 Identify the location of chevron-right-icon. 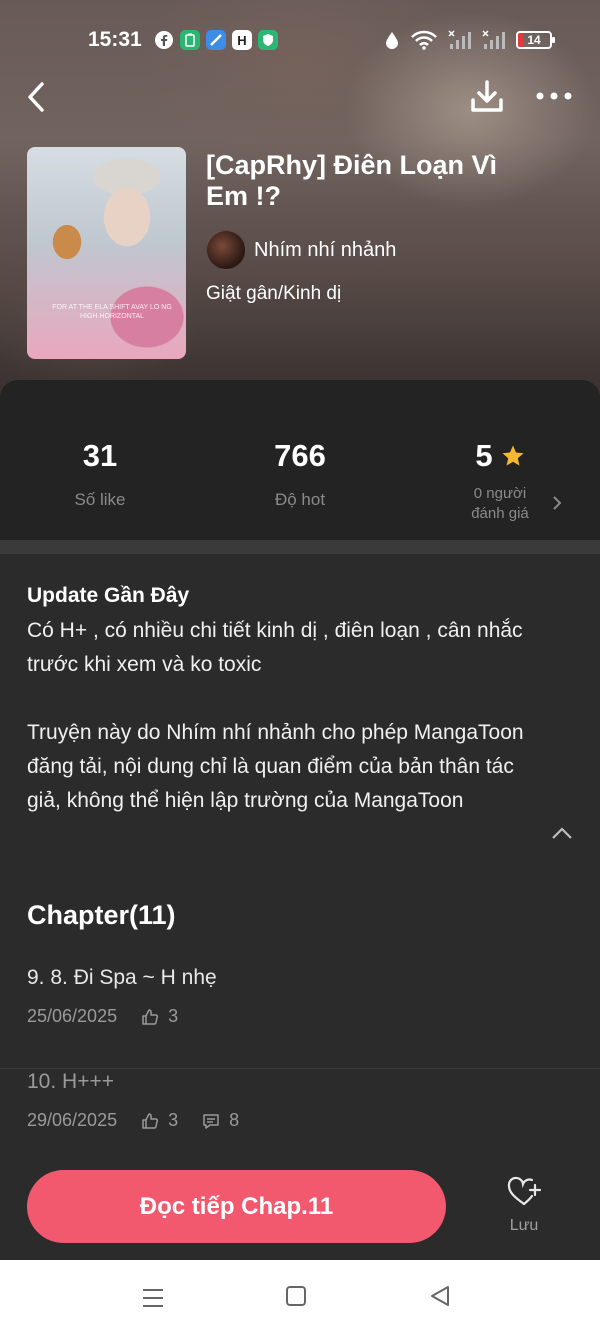
(557, 505).